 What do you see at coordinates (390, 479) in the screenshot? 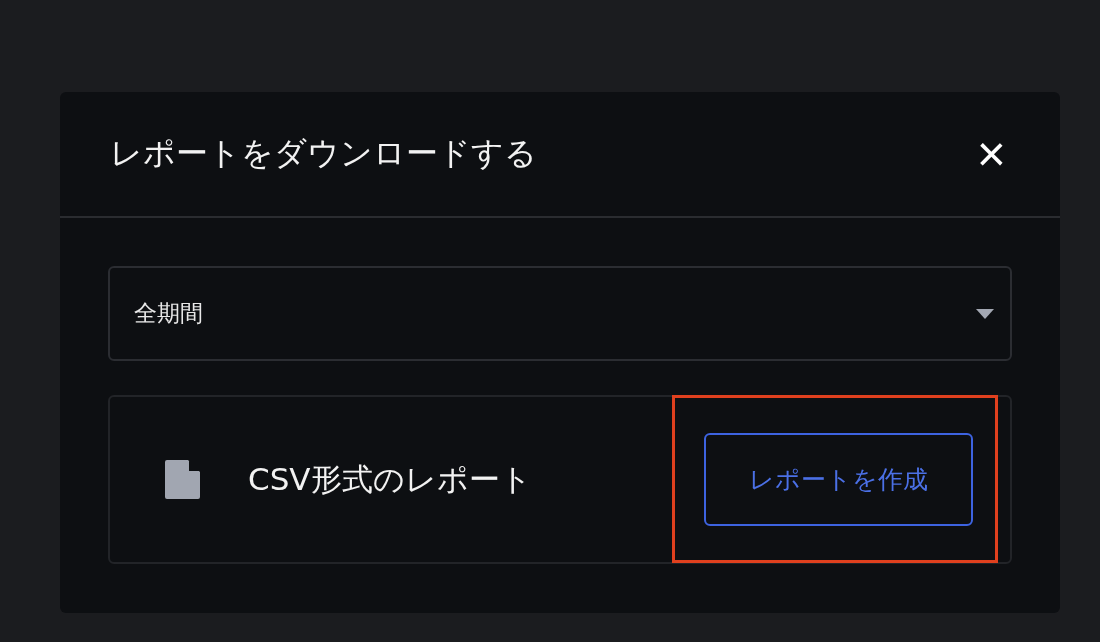
I see `report-label: CSV形式のレポート` at bounding box center [390, 479].